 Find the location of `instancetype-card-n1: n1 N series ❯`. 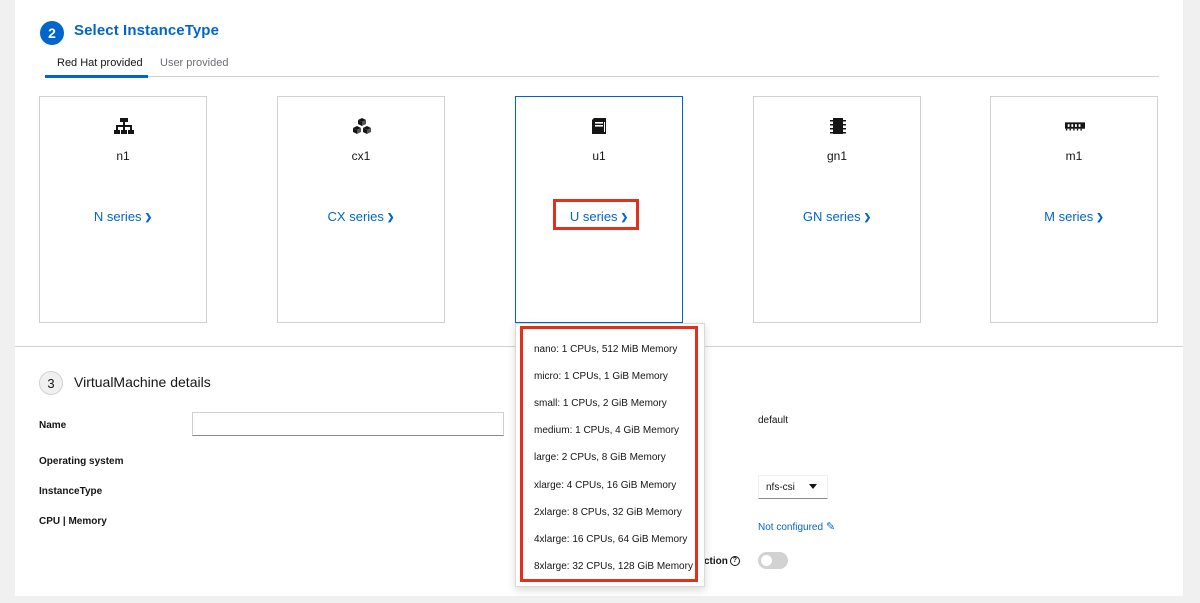

instancetype-card-n1: n1 N series ❯ is located at coordinates (123, 209).